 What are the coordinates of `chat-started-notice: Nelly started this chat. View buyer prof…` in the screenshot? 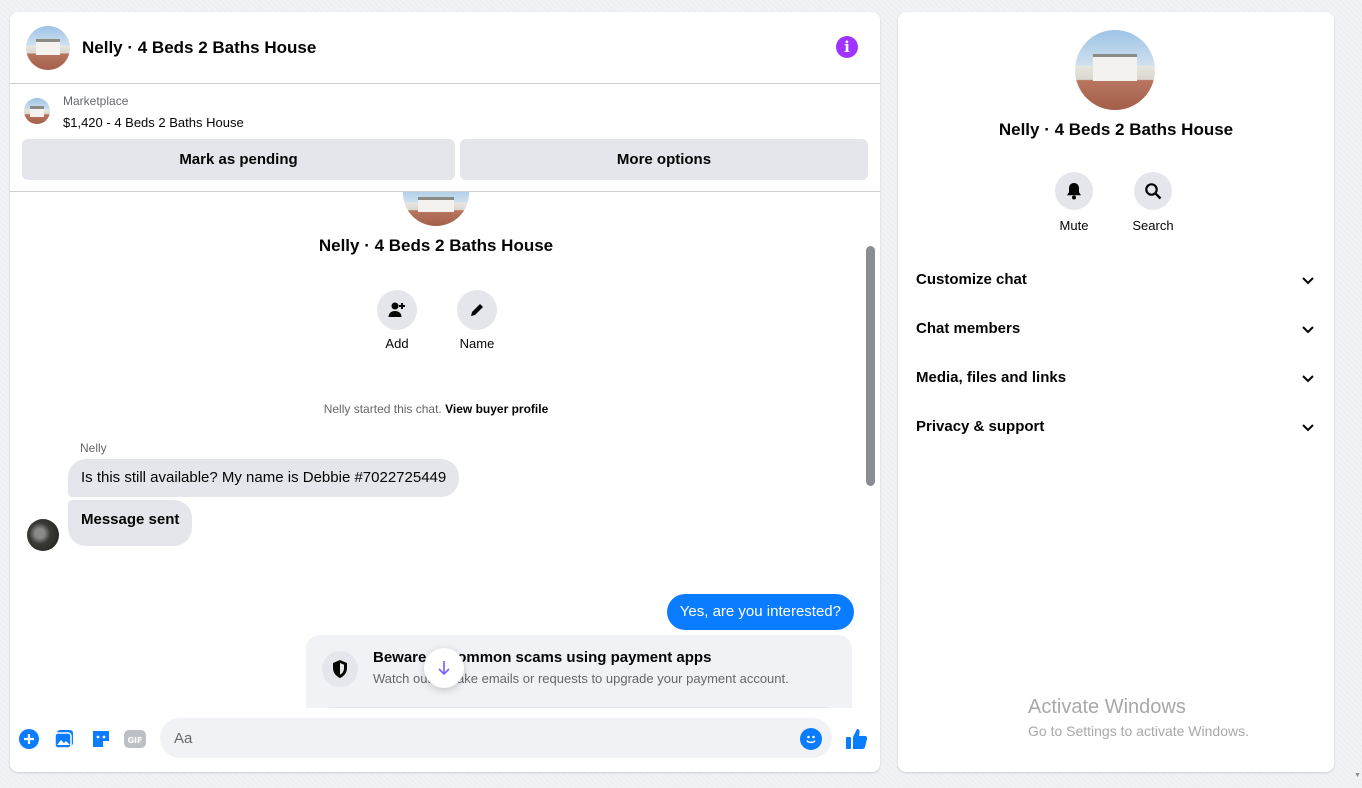 It's located at (436, 409).